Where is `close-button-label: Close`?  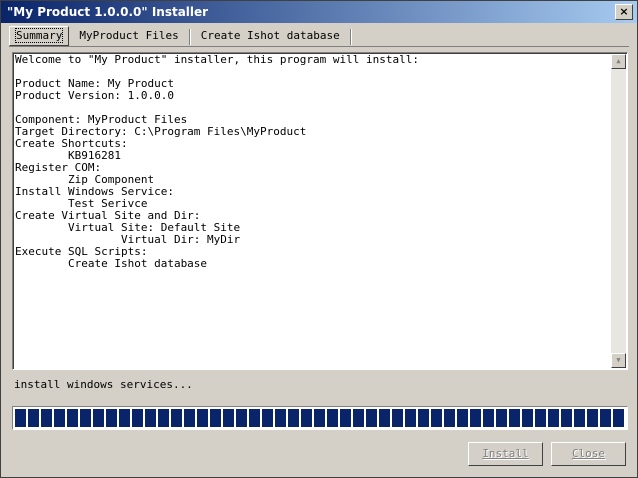
close-button-label: Close is located at coordinates (588, 453).